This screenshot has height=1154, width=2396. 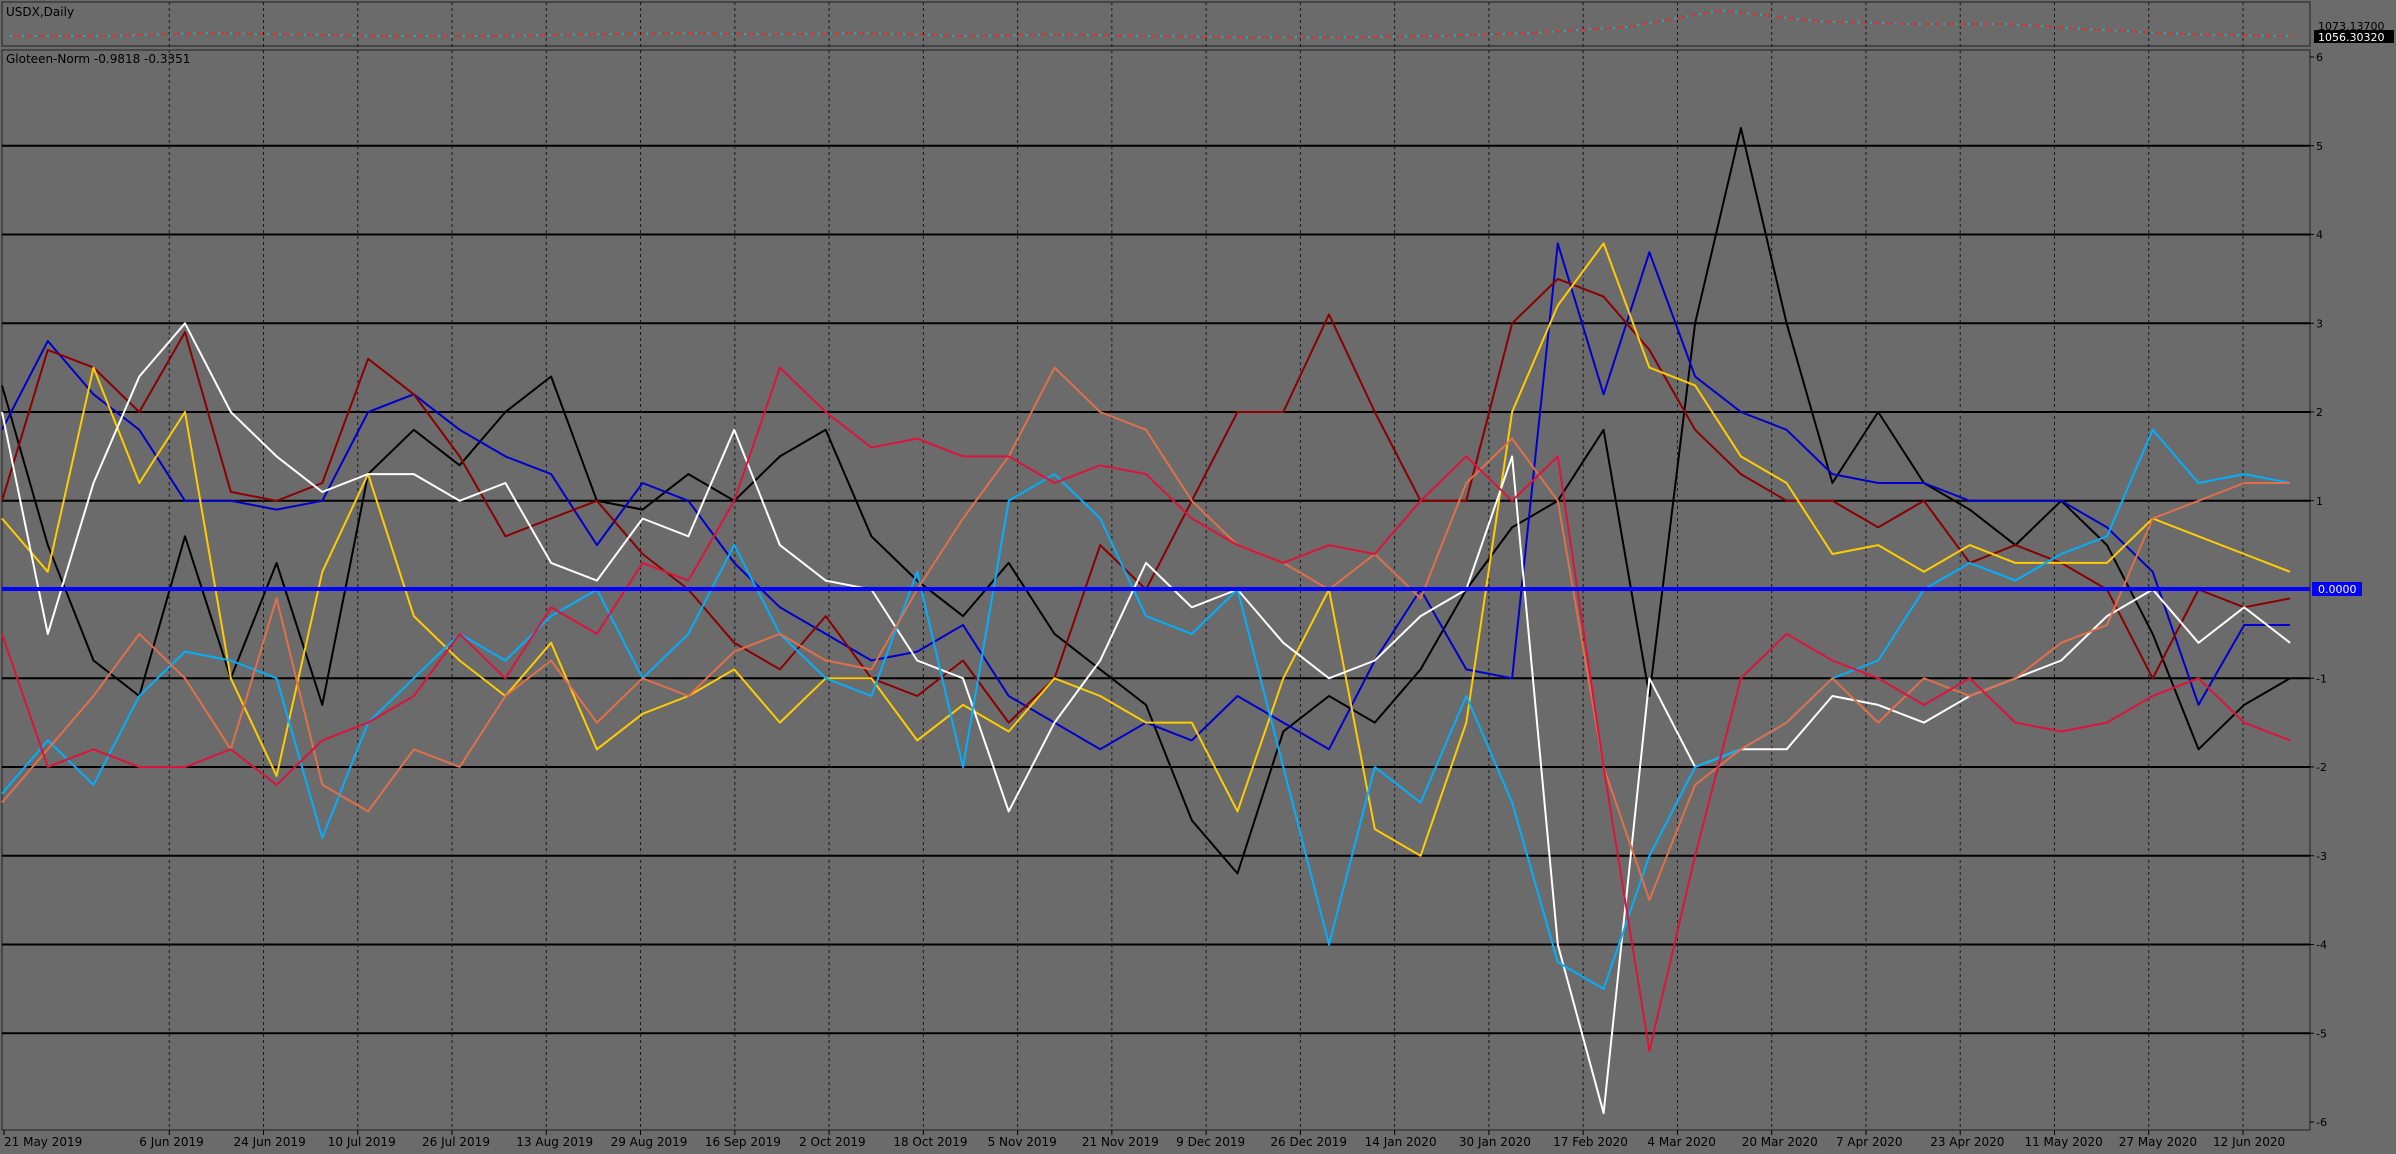 What do you see at coordinates (832, 1142) in the screenshot?
I see `x-tick-label: 2 Oct 2019` at bounding box center [832, 1142].